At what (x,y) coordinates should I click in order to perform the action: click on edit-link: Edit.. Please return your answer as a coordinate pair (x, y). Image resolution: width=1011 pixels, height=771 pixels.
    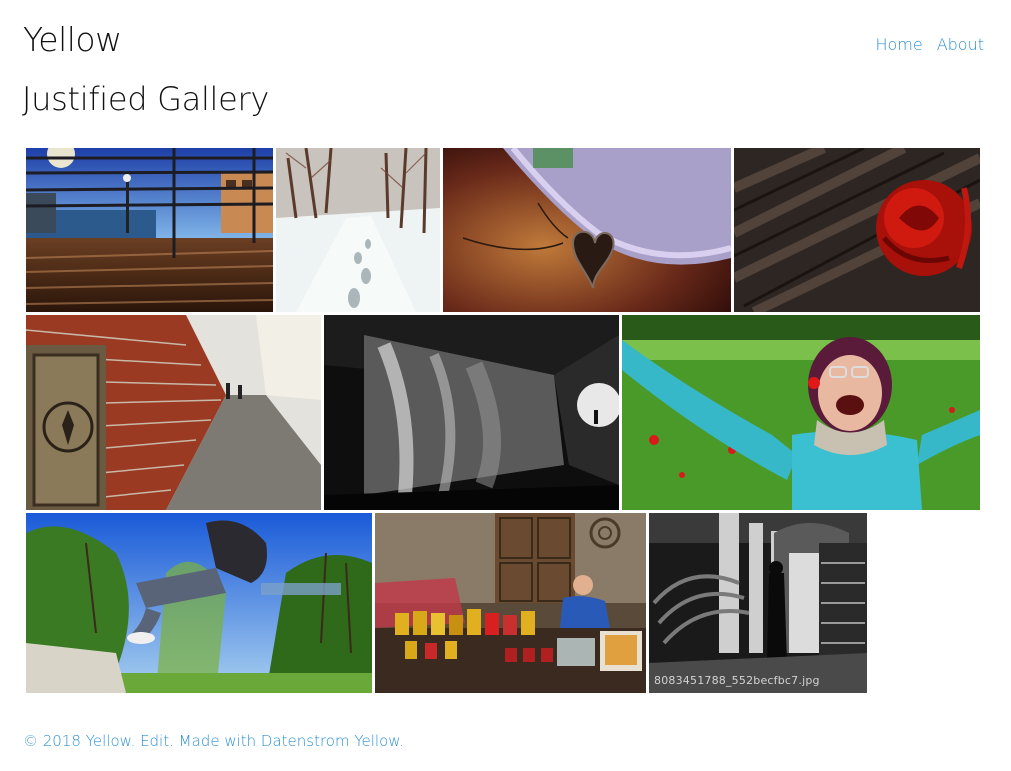
    Looking at the image, I should click on (157, 741).